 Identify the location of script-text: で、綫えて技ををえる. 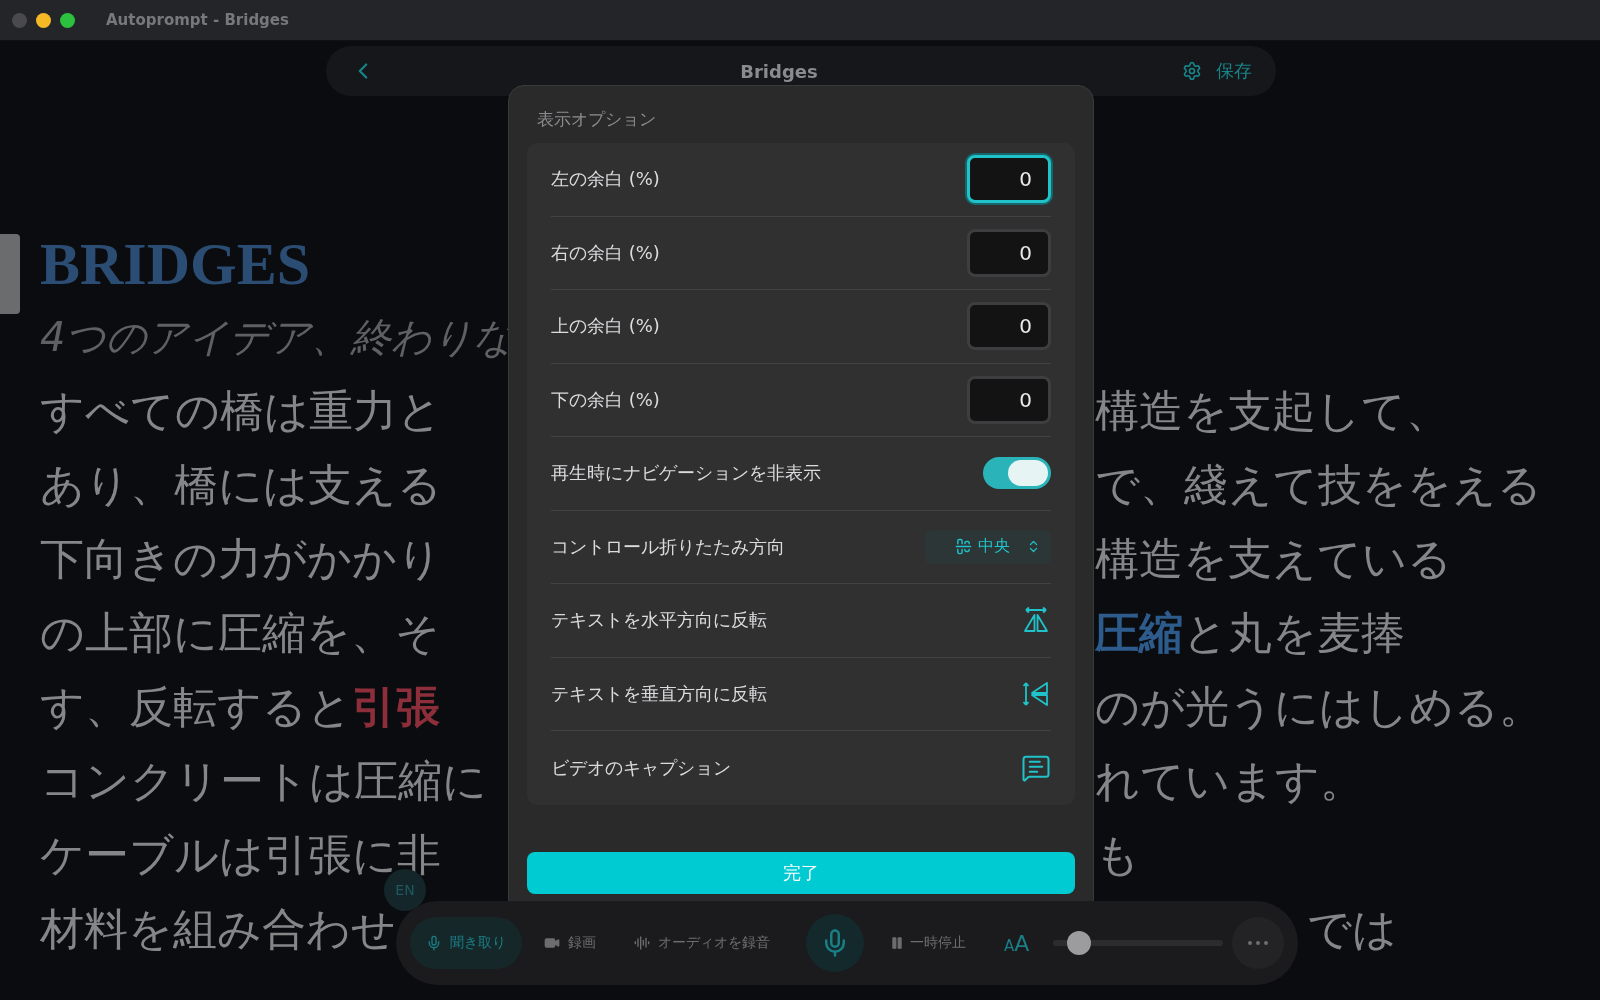
(1318, 484).